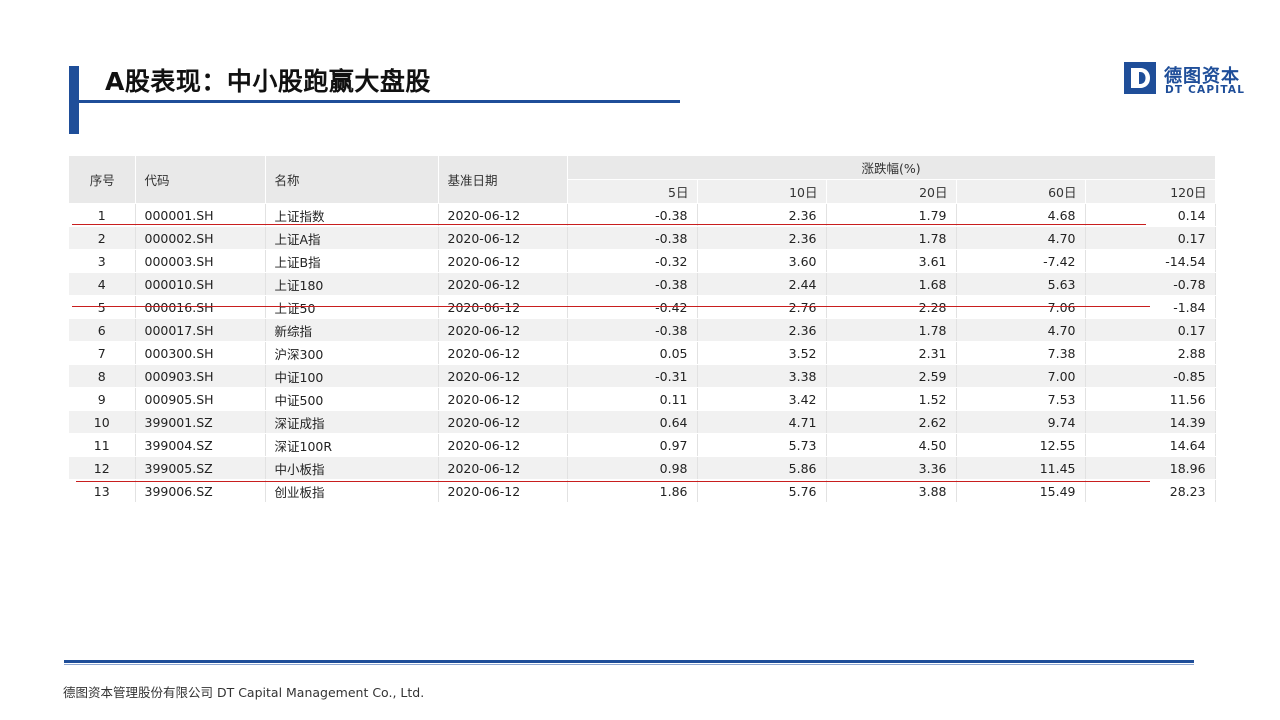 This screenshot has height=720, width=1280. What do you see at coordinates (762, 399) in the screenshot?
I see `cell-change-10d: 3.42` at bounding box center [762, 399].